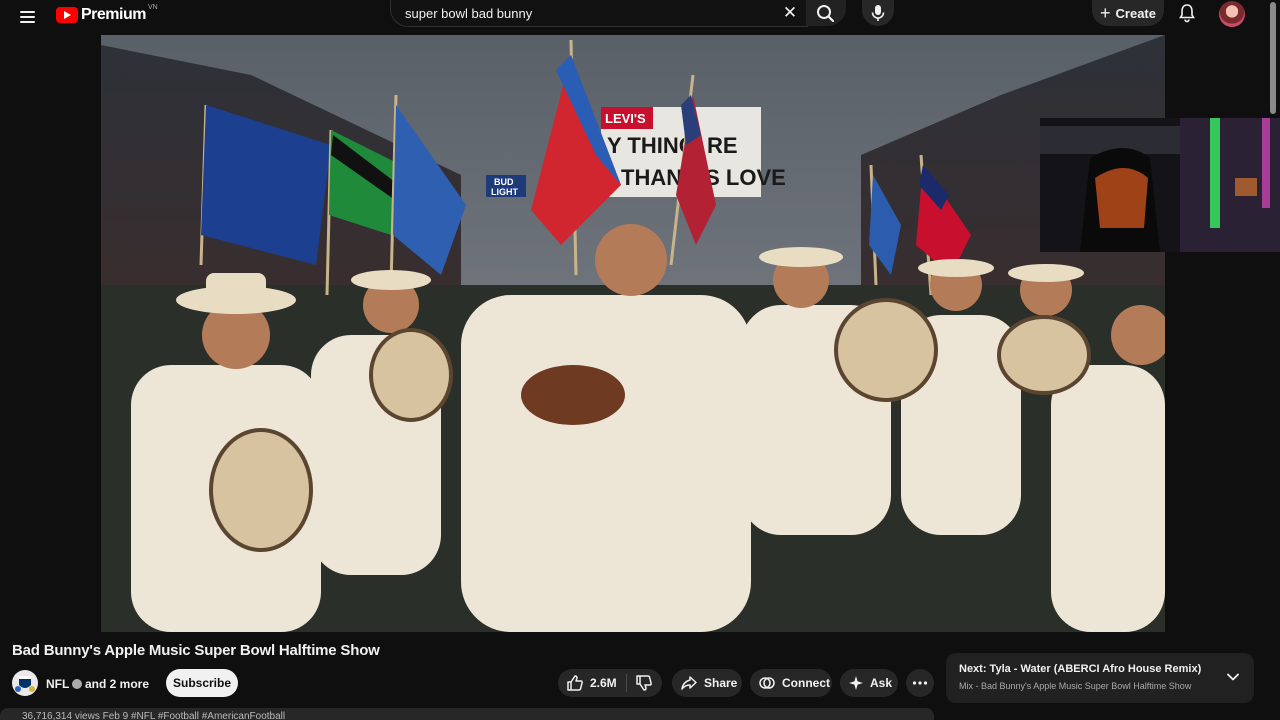  What do you see at coordinates (1135, 13) in the screenshot?
I see `create-label: Create` at bounding box center [1135, 13].